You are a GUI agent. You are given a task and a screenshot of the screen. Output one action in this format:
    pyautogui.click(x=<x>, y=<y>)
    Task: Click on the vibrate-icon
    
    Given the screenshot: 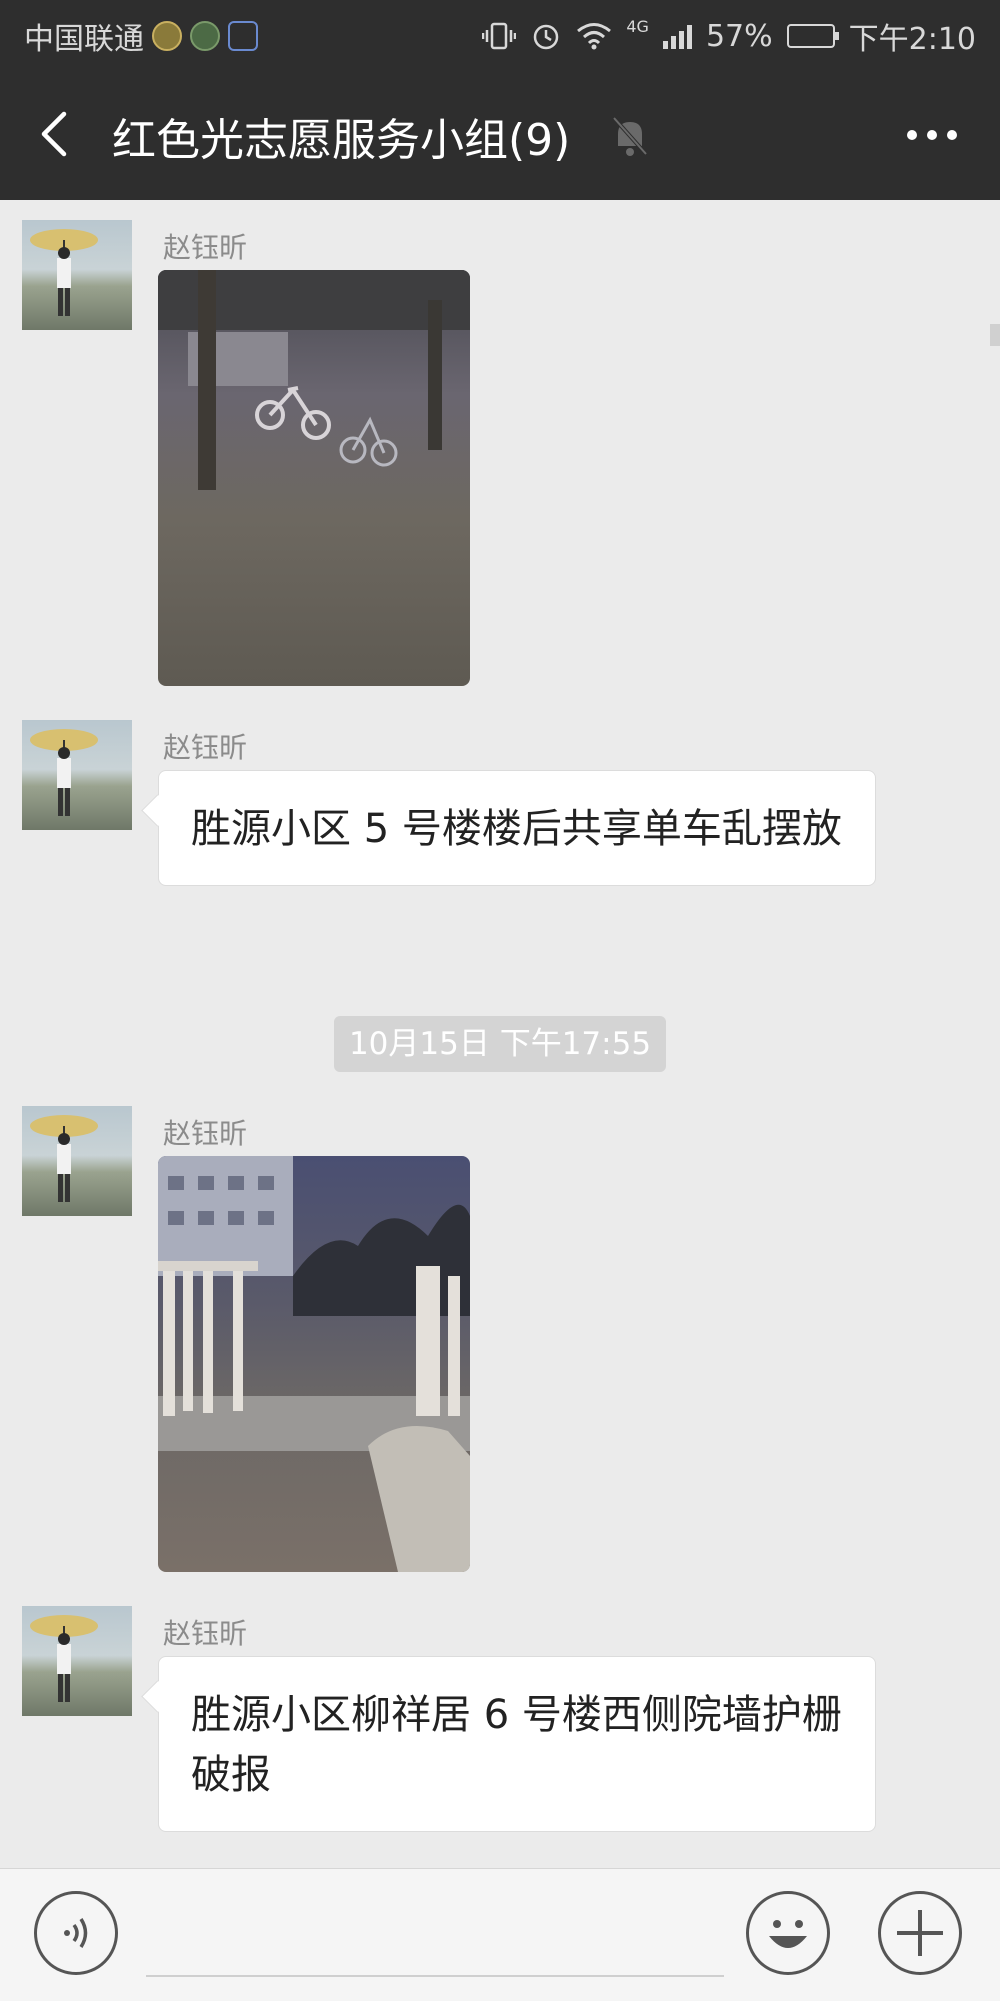 What is the action you would take?
    pyautogui.click(x=499, y=36)
    